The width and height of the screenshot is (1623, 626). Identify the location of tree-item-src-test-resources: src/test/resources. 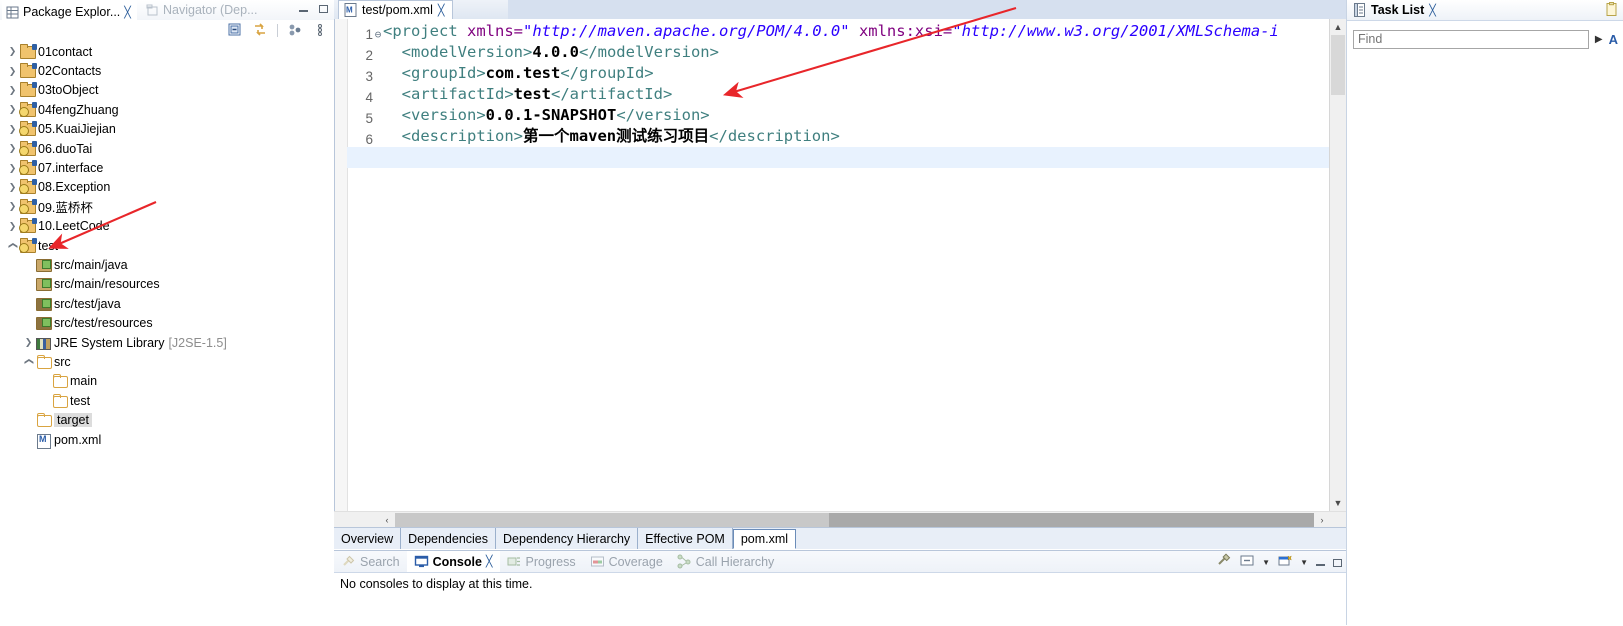
(167, 322).